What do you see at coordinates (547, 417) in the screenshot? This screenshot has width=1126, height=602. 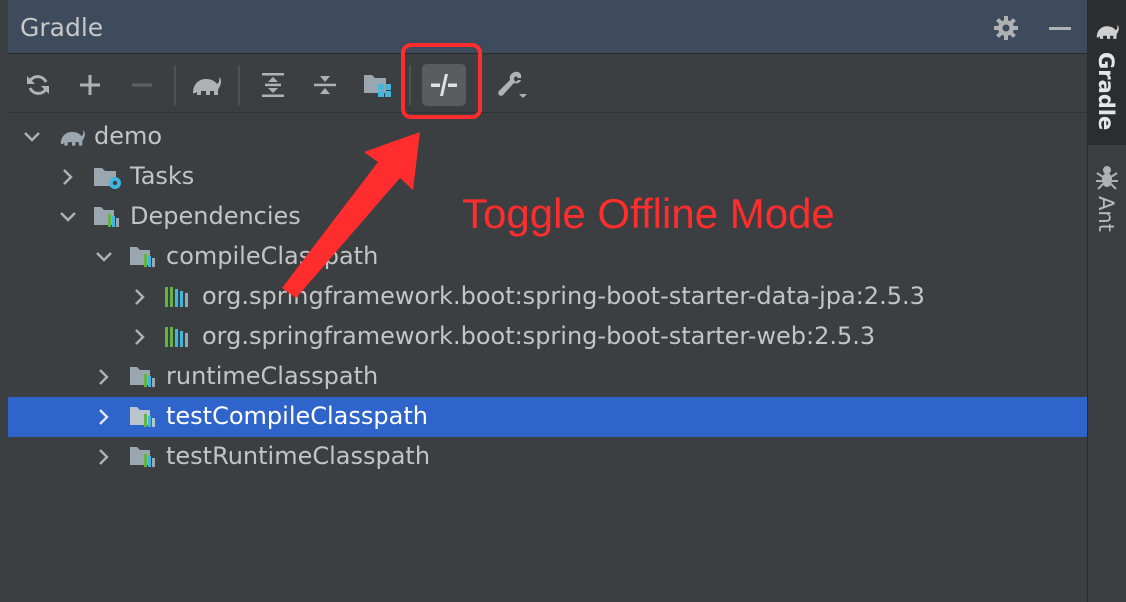 I see `tree-node-testcompileclasspath: testCompileClasspath` at bounding box center [547, 417].